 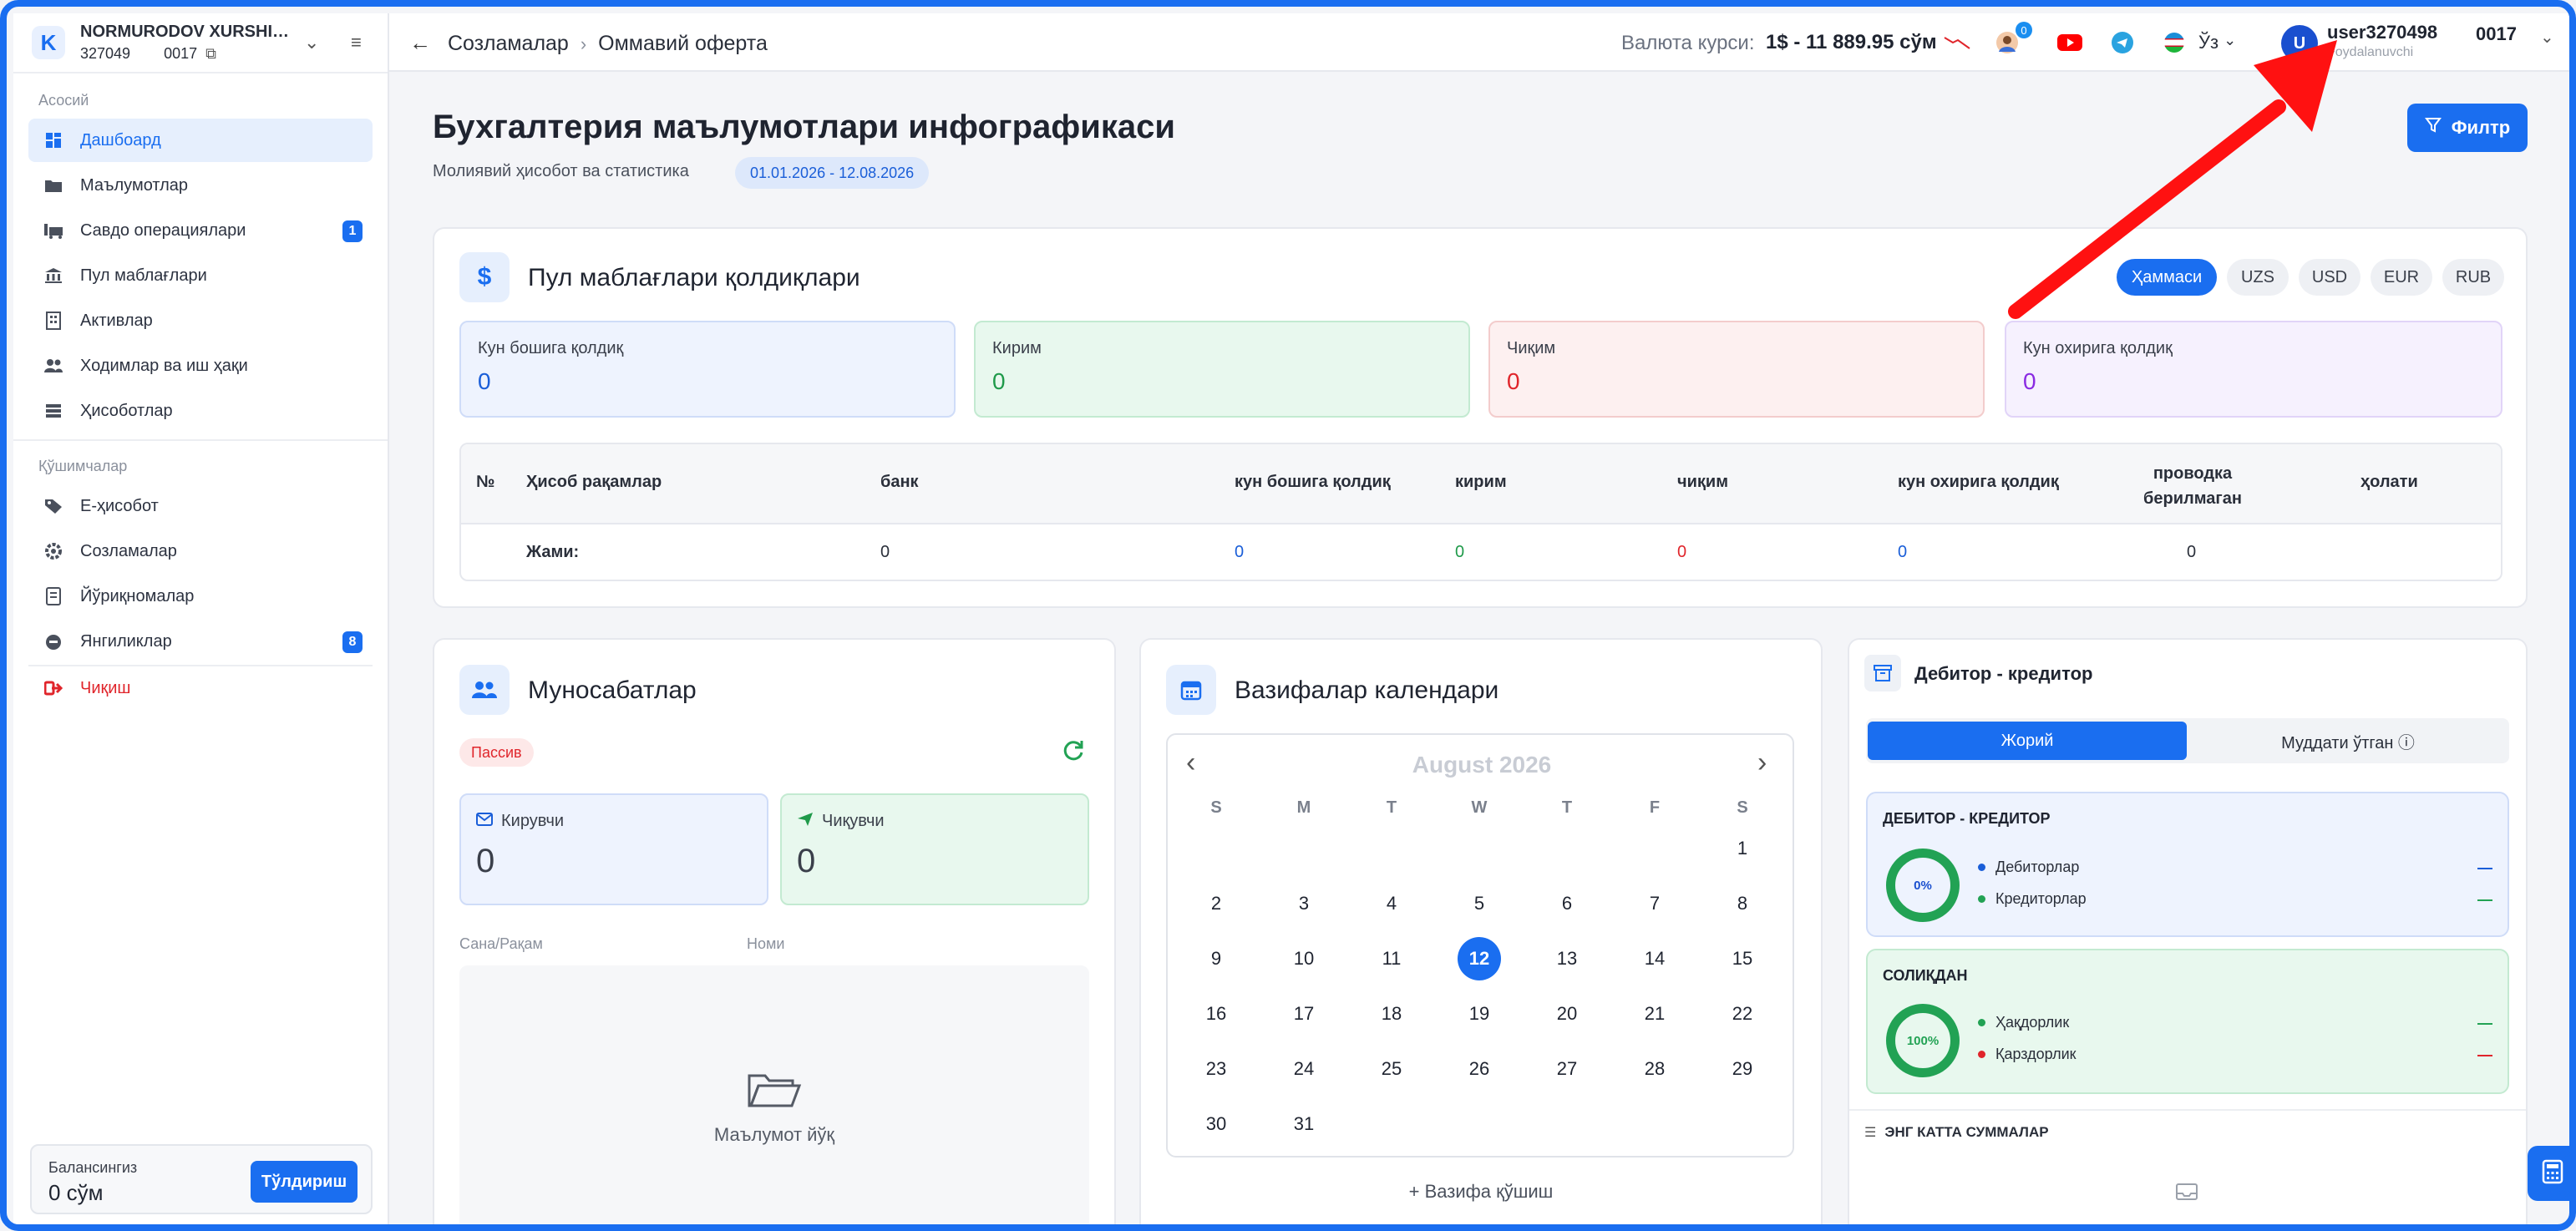 What do you see at coordinates (2172, 179) in the screenshot?
I see `annotation-arrow-icon` at bounding box center [2172, 179].